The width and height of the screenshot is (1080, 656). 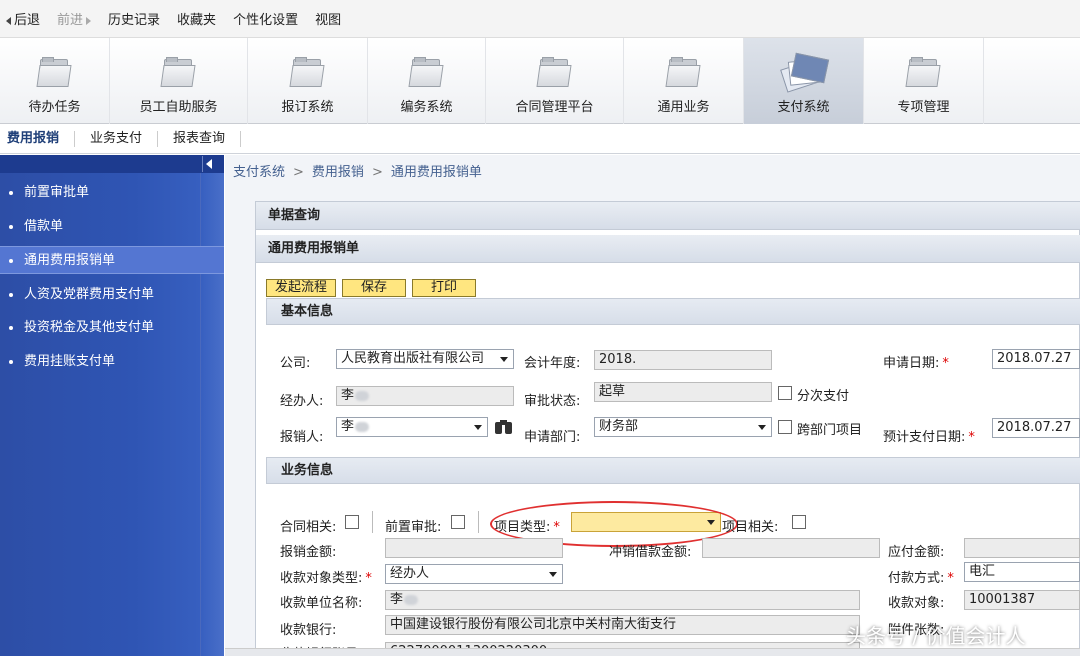 I want to click on sidebar-item-hr-party: 人资及党群费用支付单, so click(x=112, y=295).